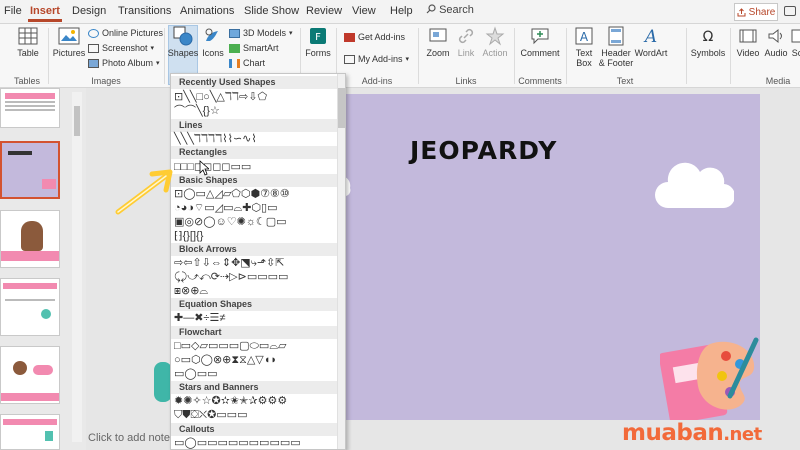 The width and height of the screenshot is (800, 450). I want to click on shapes-row: ⊡╲╲□○╲△ℸℸ⇨⇩⬠, so click(220, 97).